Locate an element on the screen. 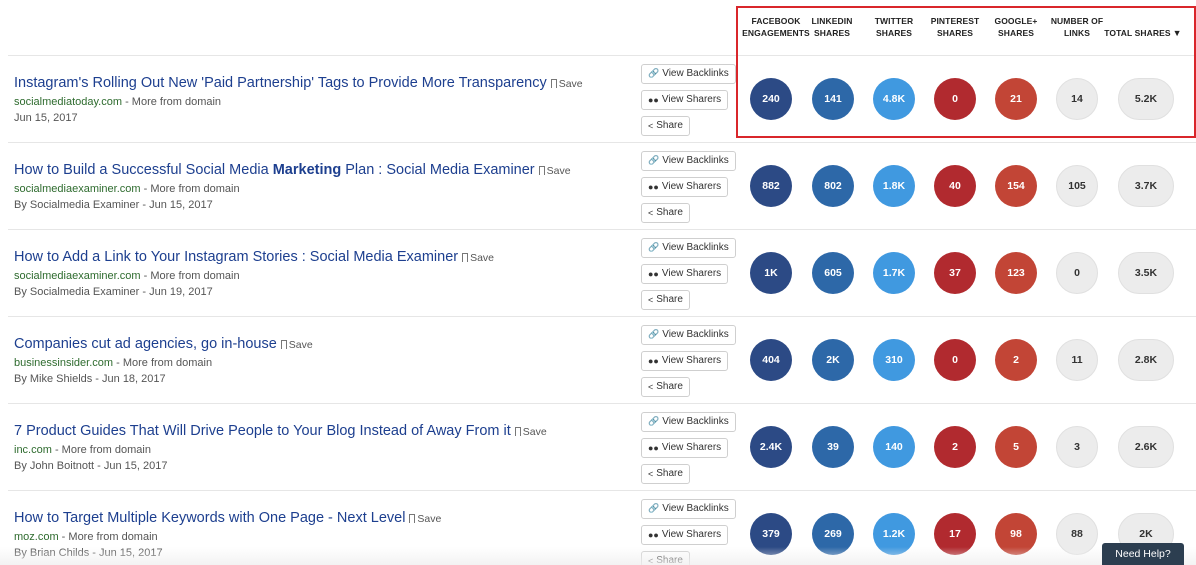 The image size is (1196, 565). pinterest-shares-badge: 40 is located at coordinates (955, 186).